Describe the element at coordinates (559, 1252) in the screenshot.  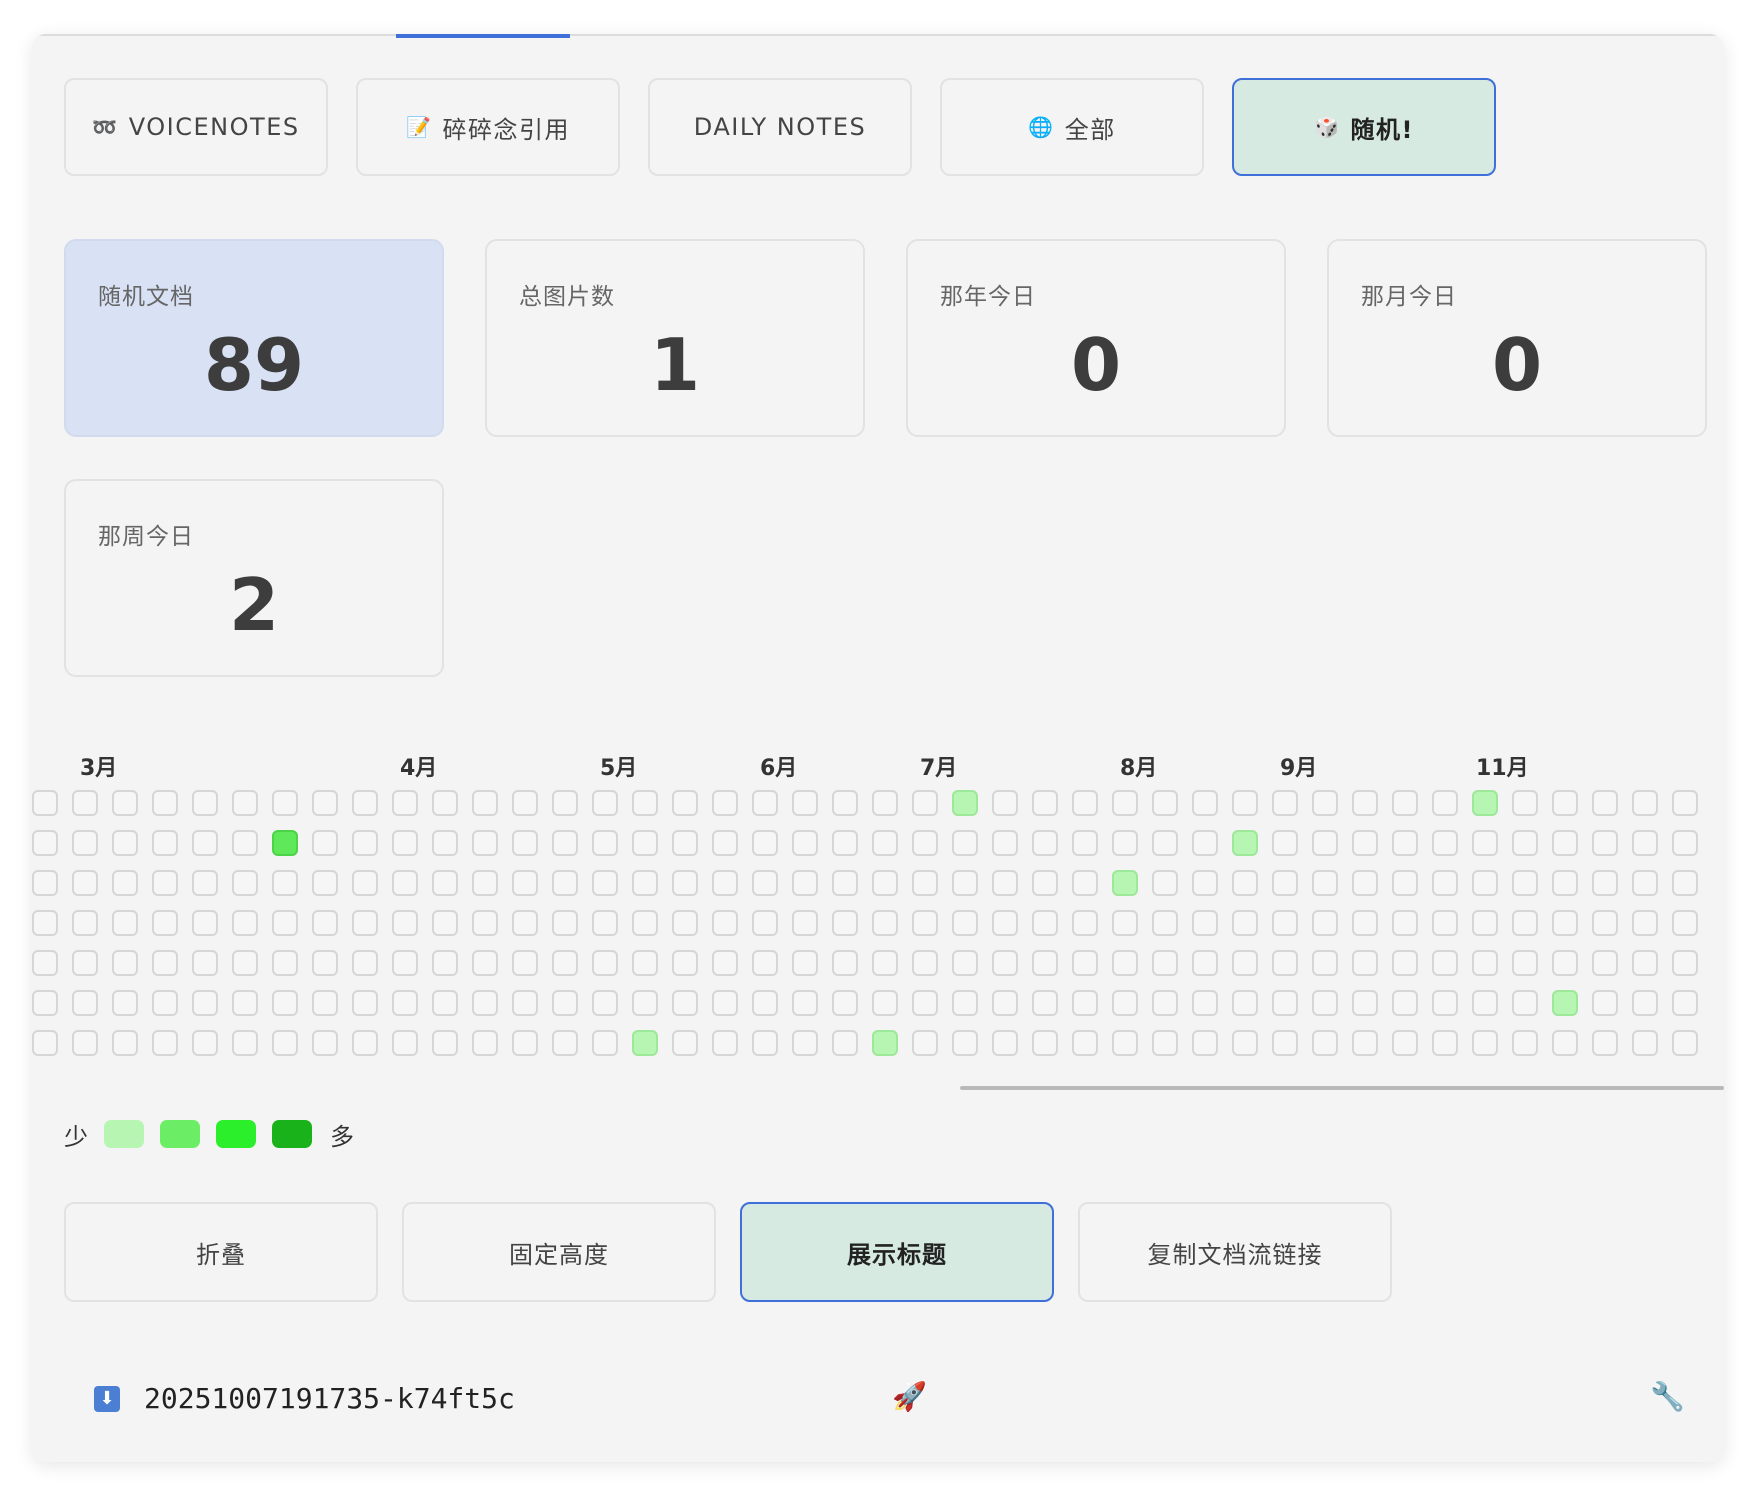
I see `fixed-height-button: 固定高度` at that location.